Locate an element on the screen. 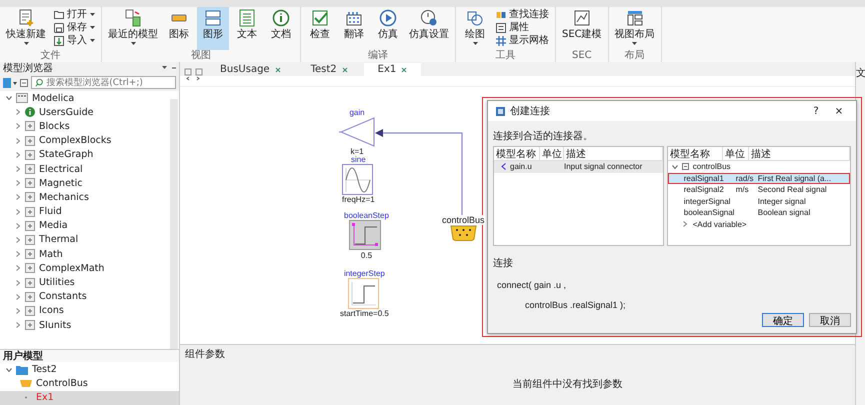 Image resolution: width=865 pixels, height=405 pixels. signal-description: Second Real signal is located at coordinates (793, 189).